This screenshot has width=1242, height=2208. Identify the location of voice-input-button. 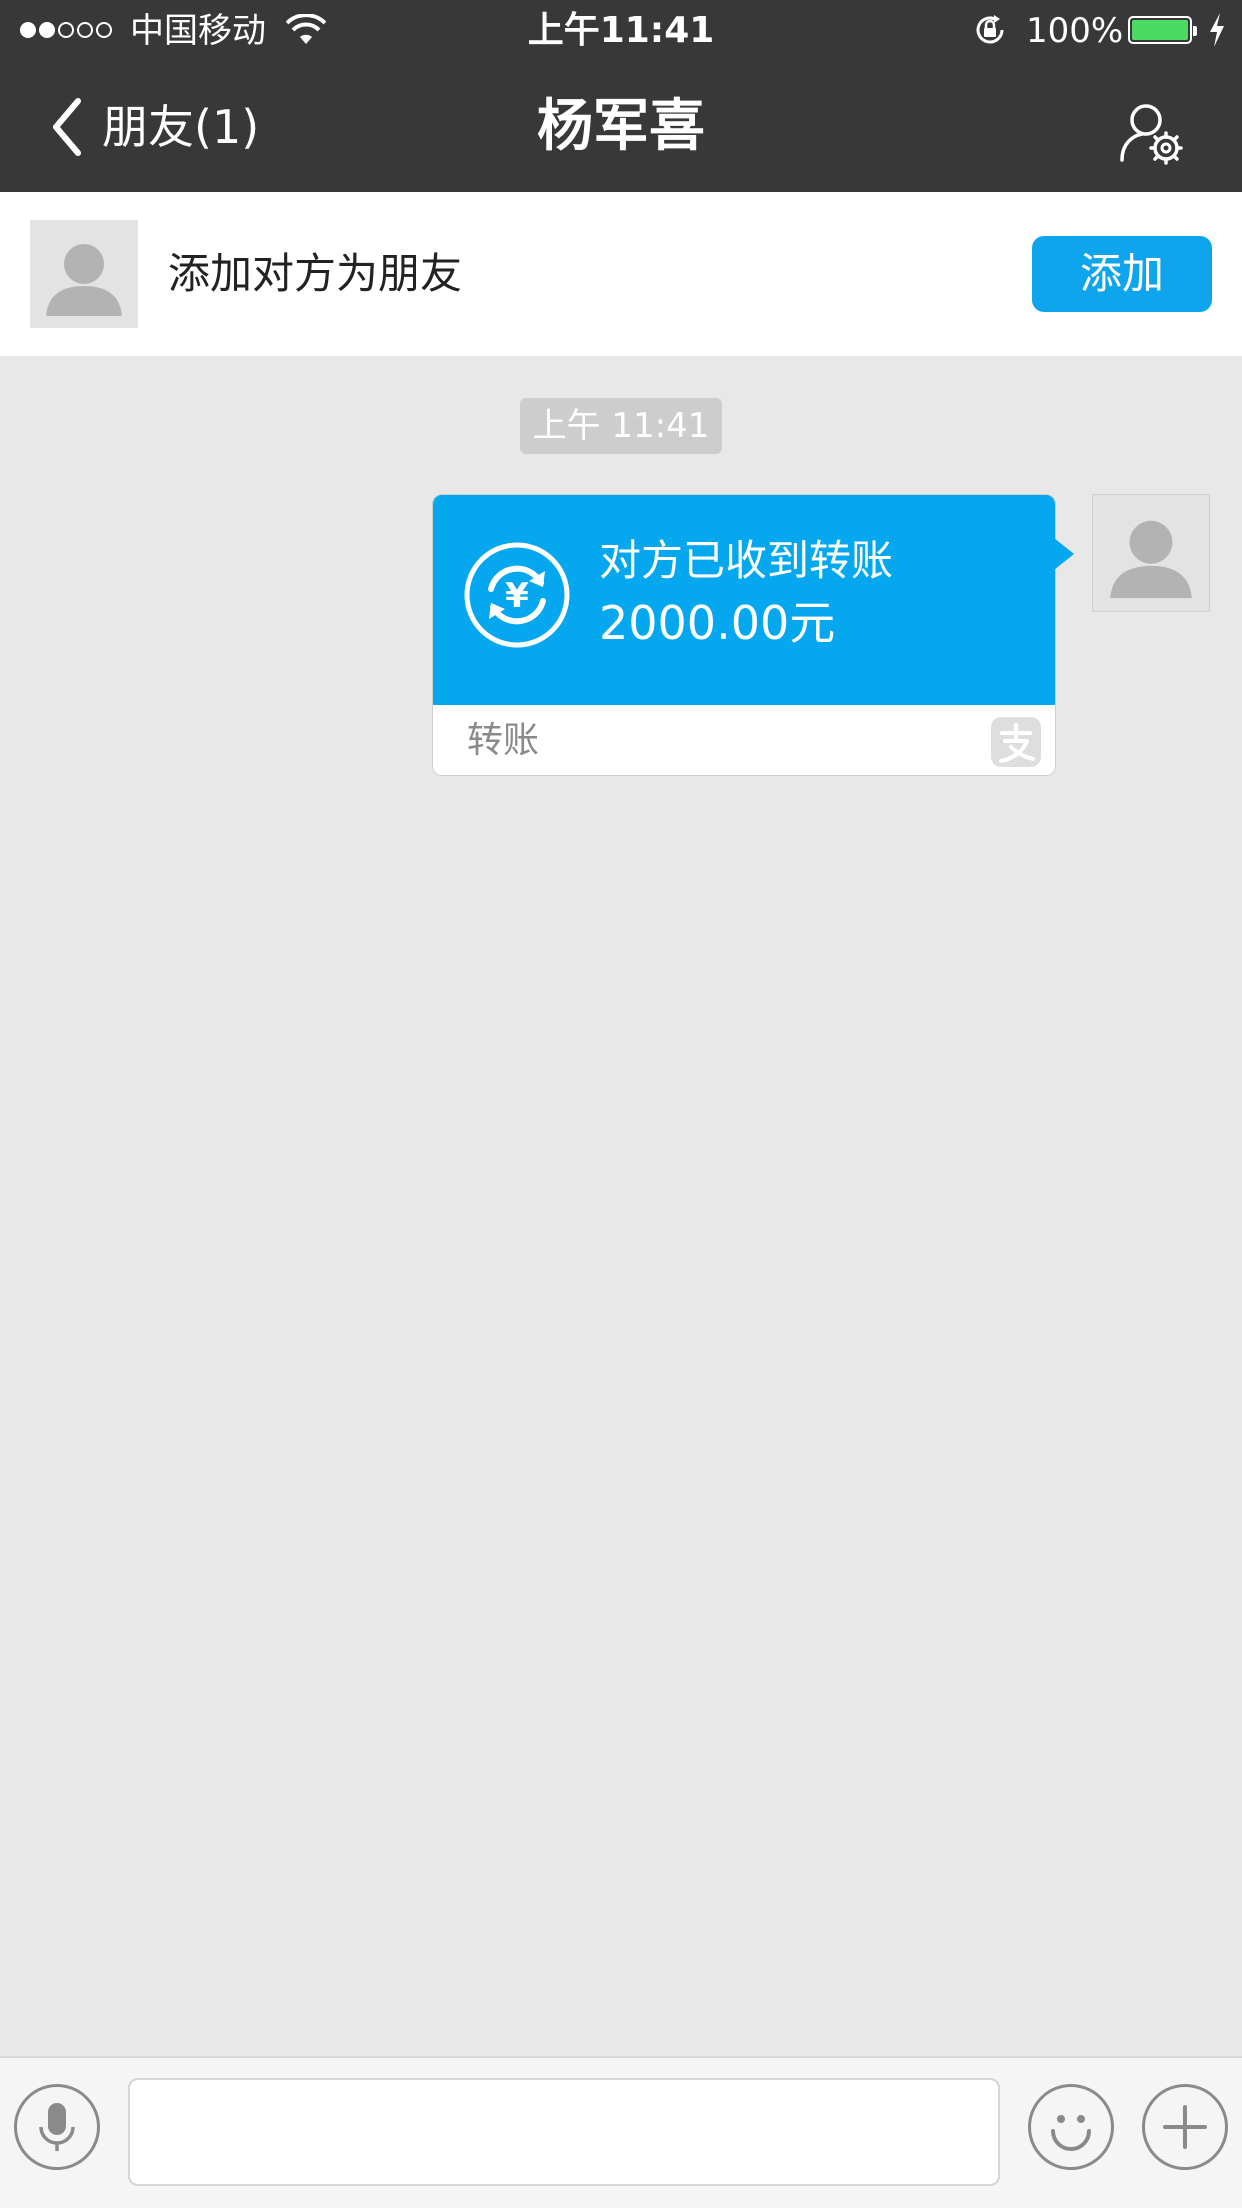
(57, 2127).